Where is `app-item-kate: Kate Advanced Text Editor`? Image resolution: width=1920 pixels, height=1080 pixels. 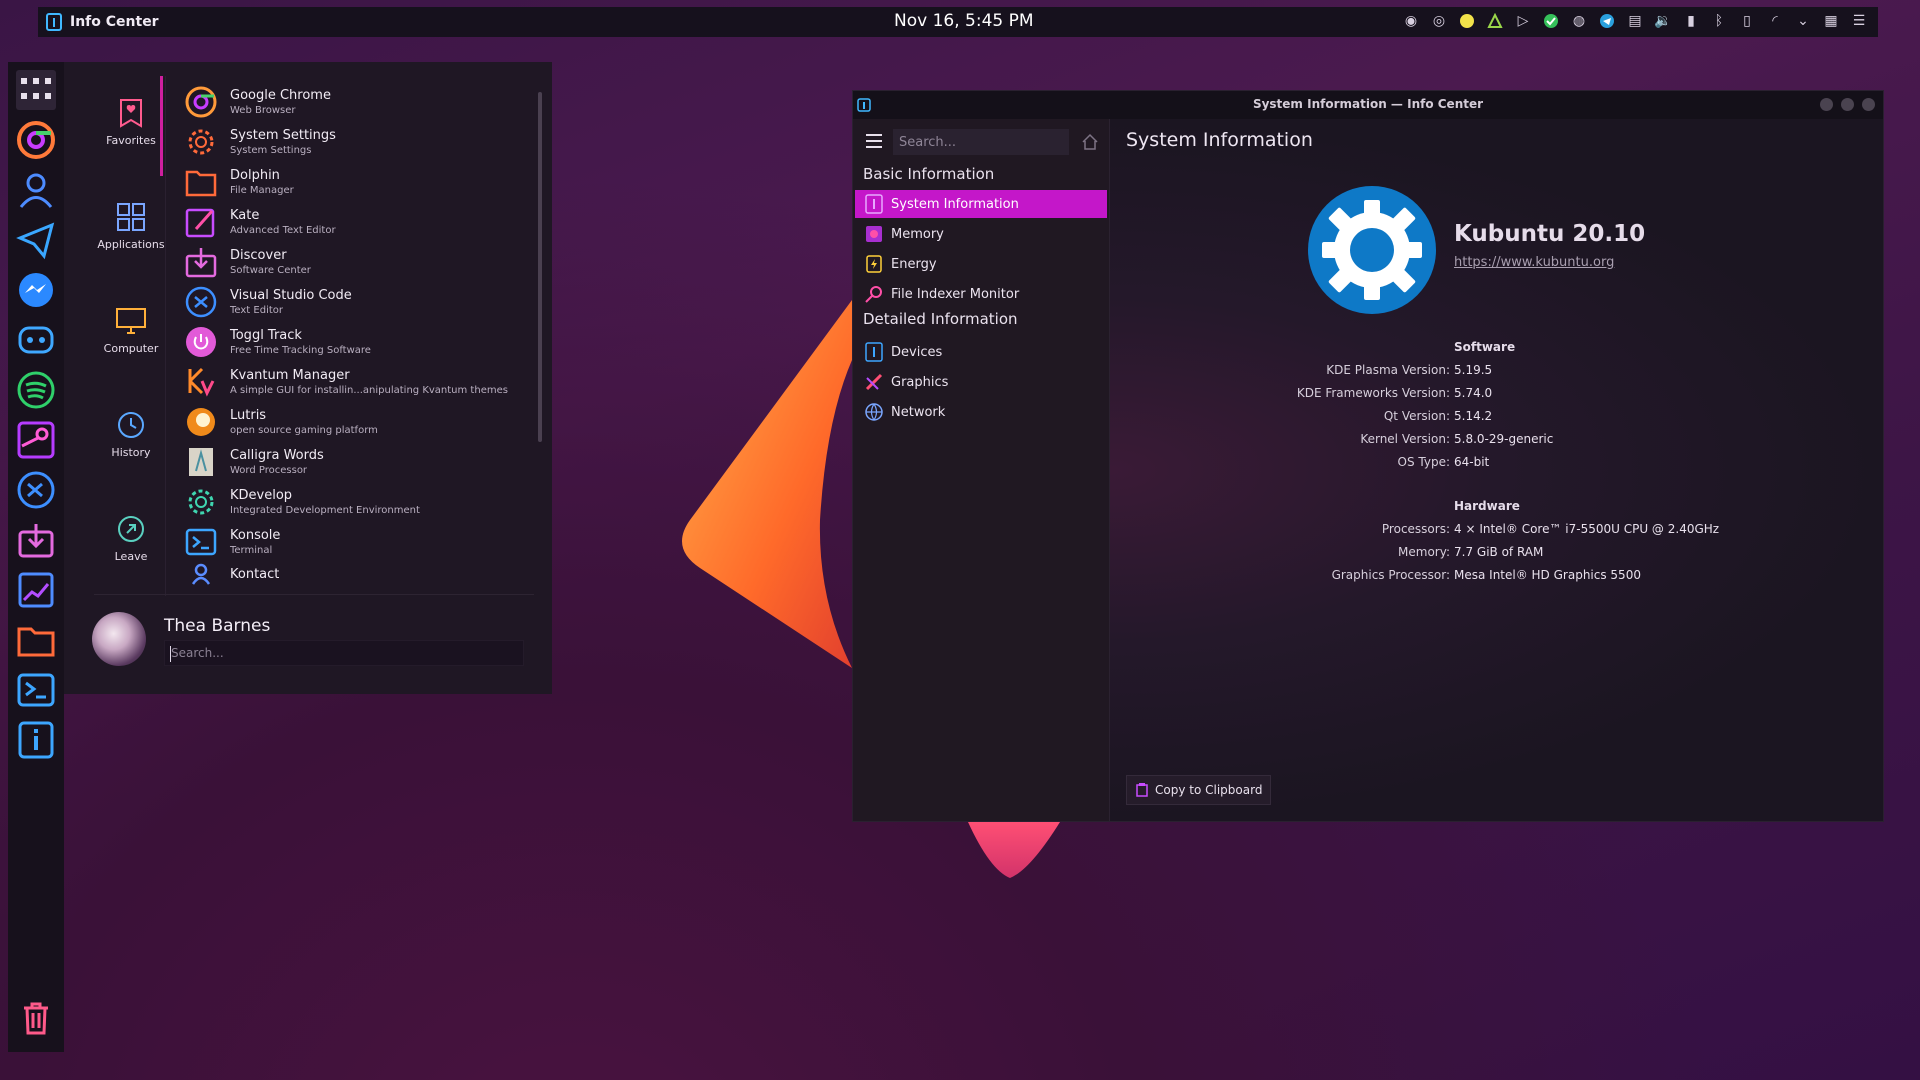
app-item-kate: Kate Advanced Text Editor is located at coordinates (260, 222).